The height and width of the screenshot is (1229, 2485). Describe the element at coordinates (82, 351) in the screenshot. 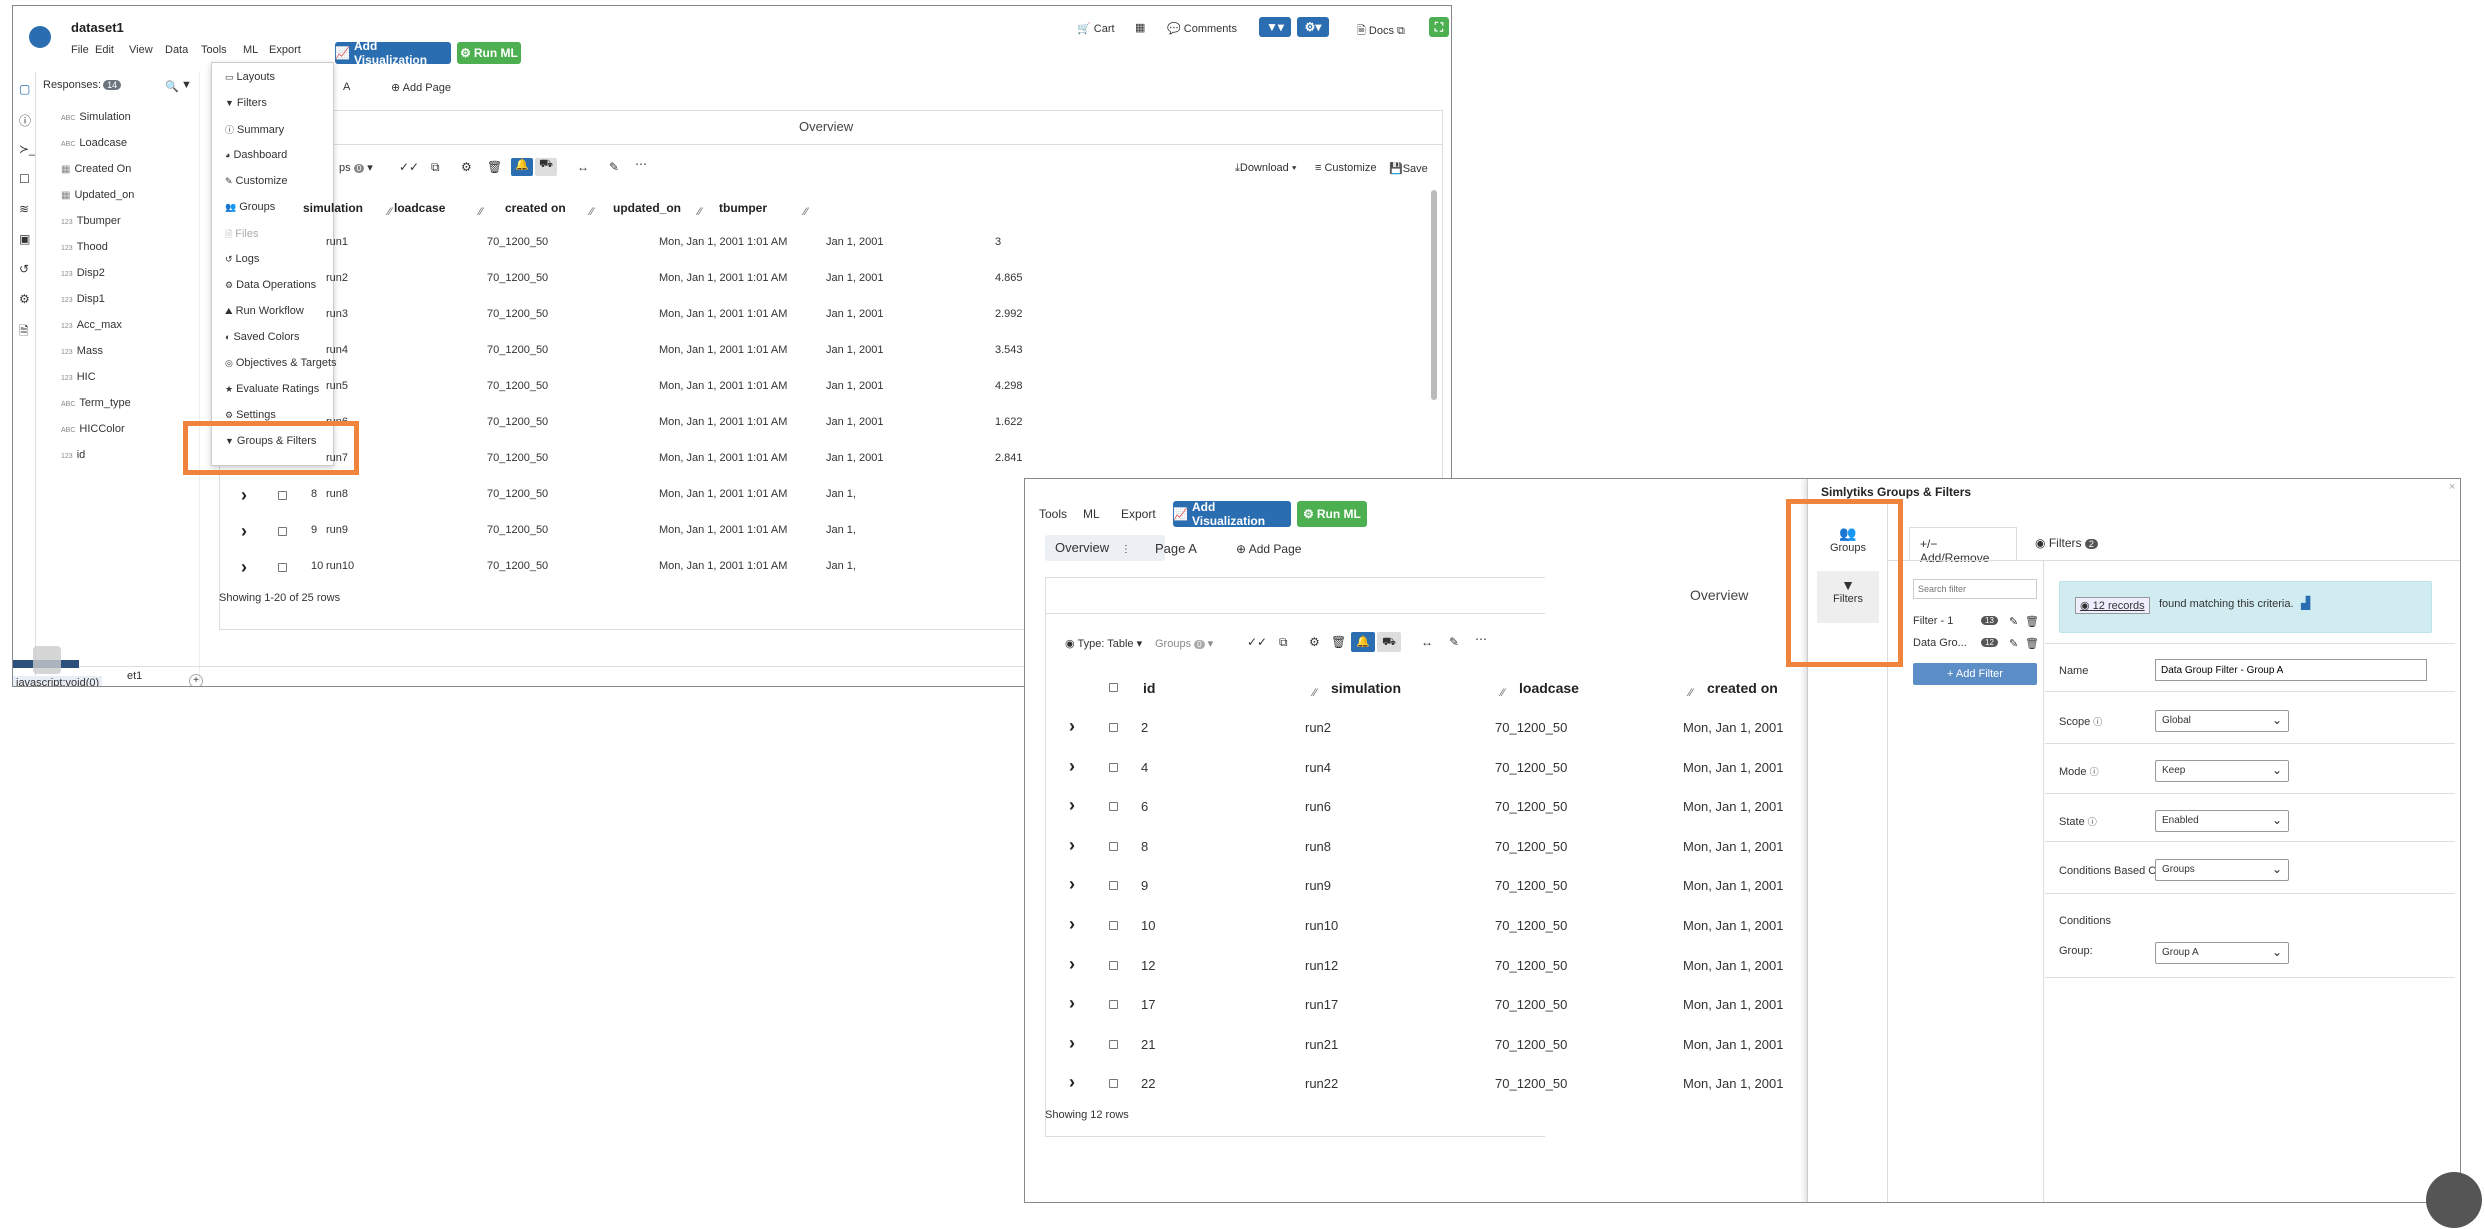

I see `response-item: 123 Mass` at that location.